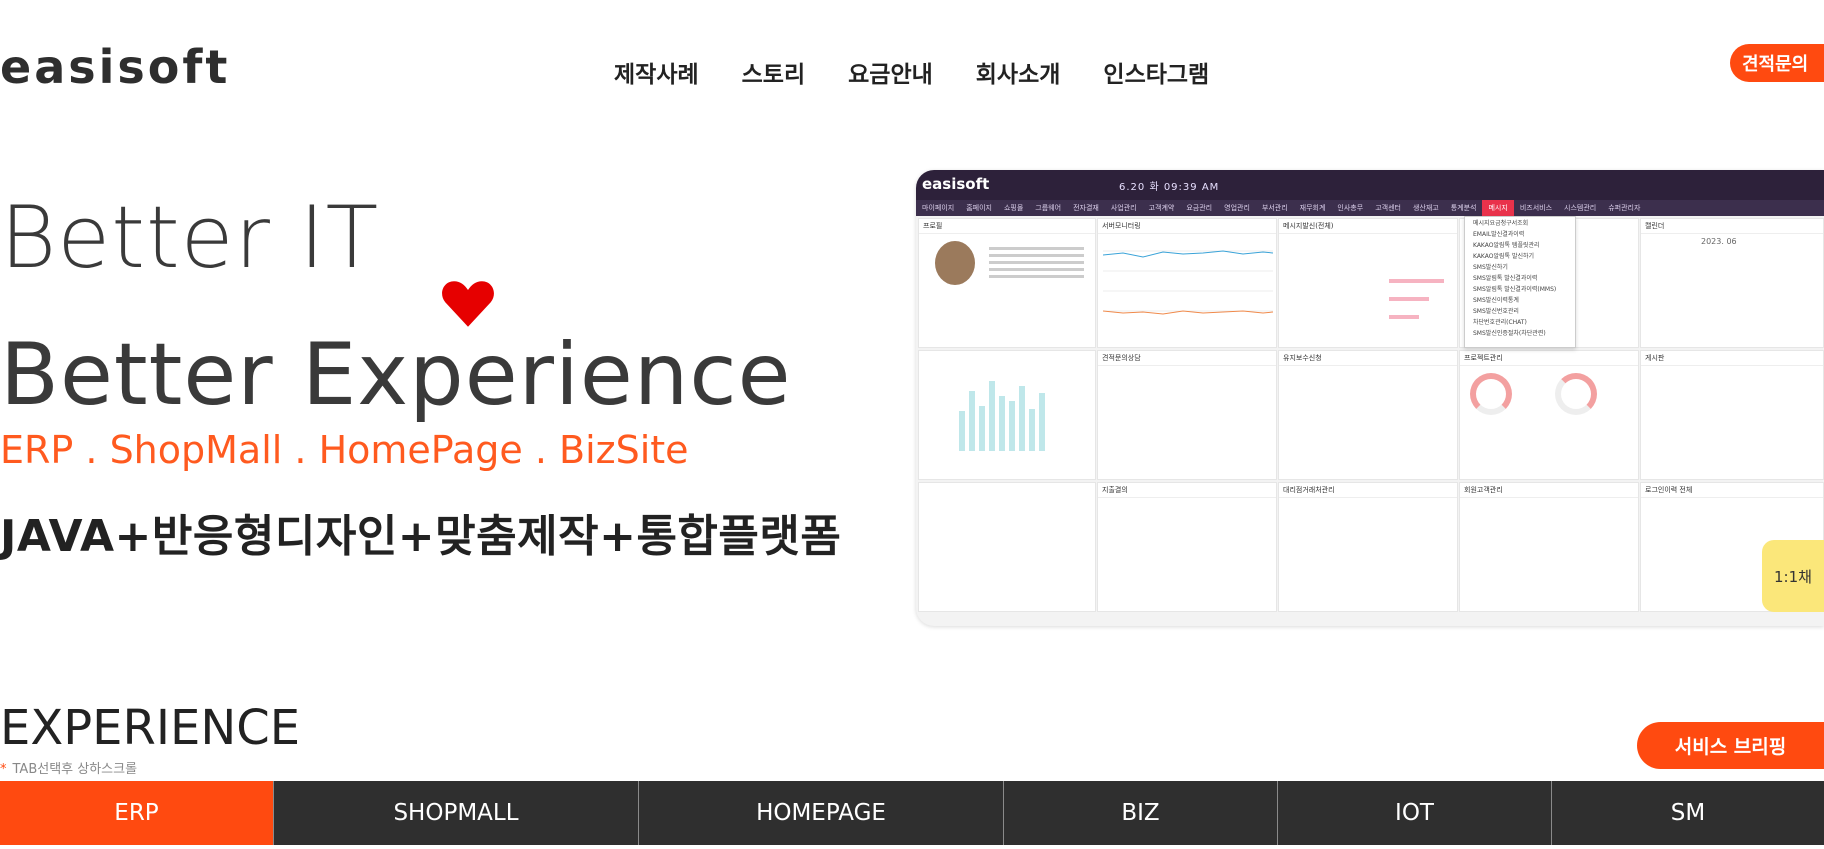  What do you see at coordinates (1688, 813) in the screenshot?
I see `tab-sm: SM` at bounding box center [1688, 813].